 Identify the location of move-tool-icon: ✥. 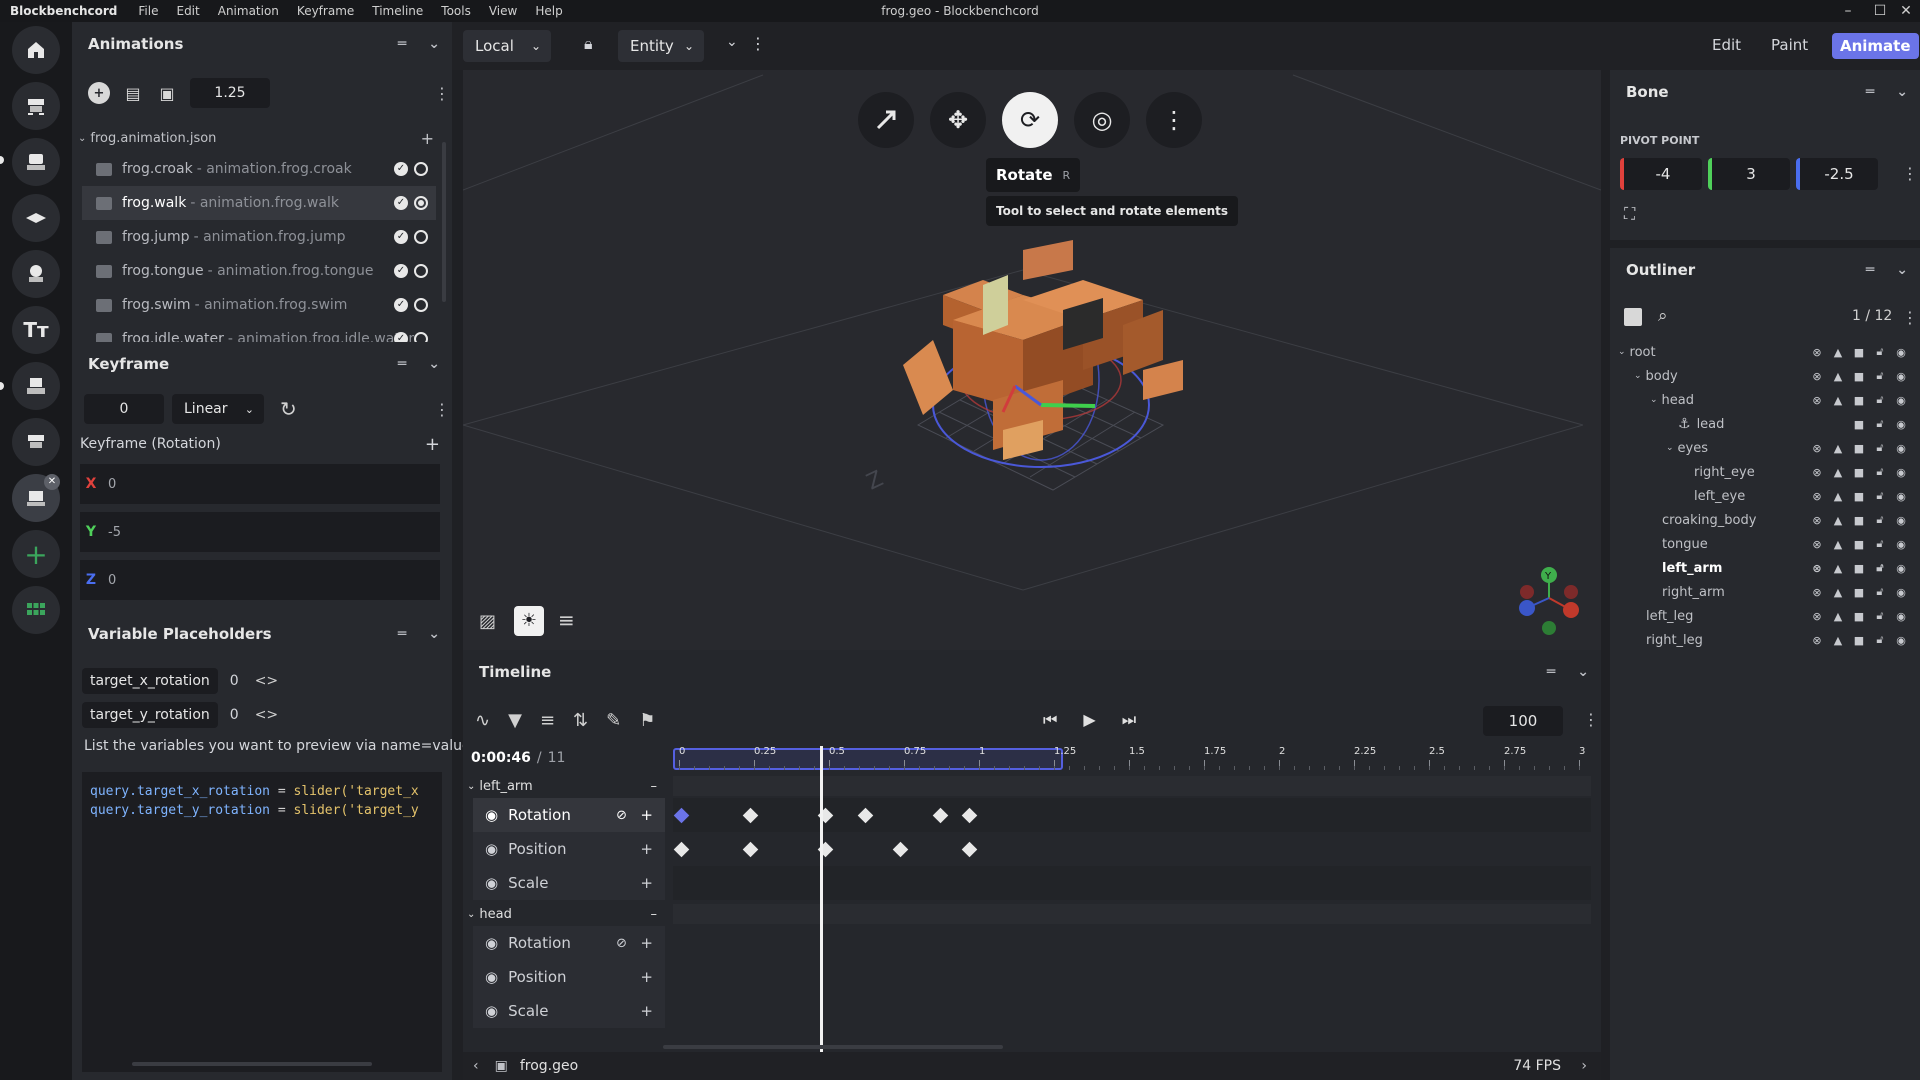
(958, 120).